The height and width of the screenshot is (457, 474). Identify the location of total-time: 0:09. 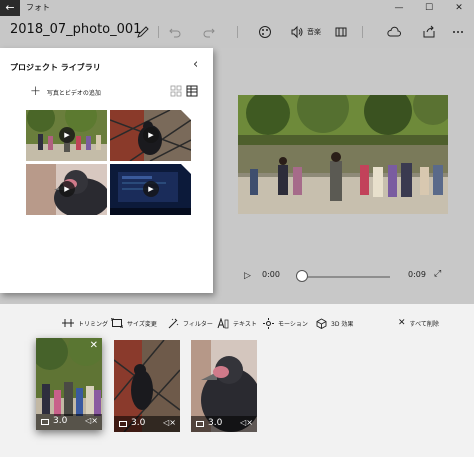
(417, 274).